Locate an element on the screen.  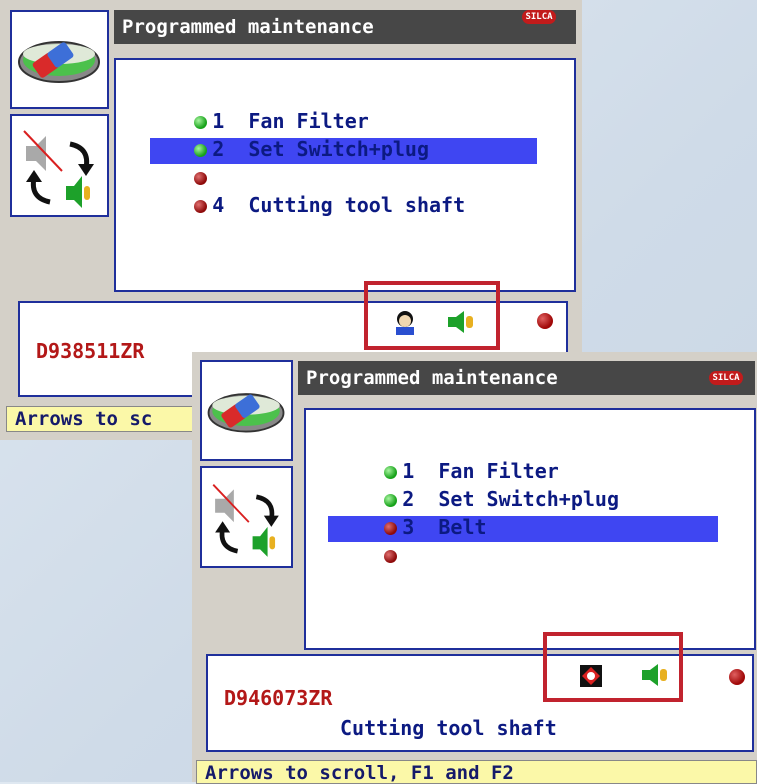
item-description: Cutting tool shaft is located at coordinates (448, 728).